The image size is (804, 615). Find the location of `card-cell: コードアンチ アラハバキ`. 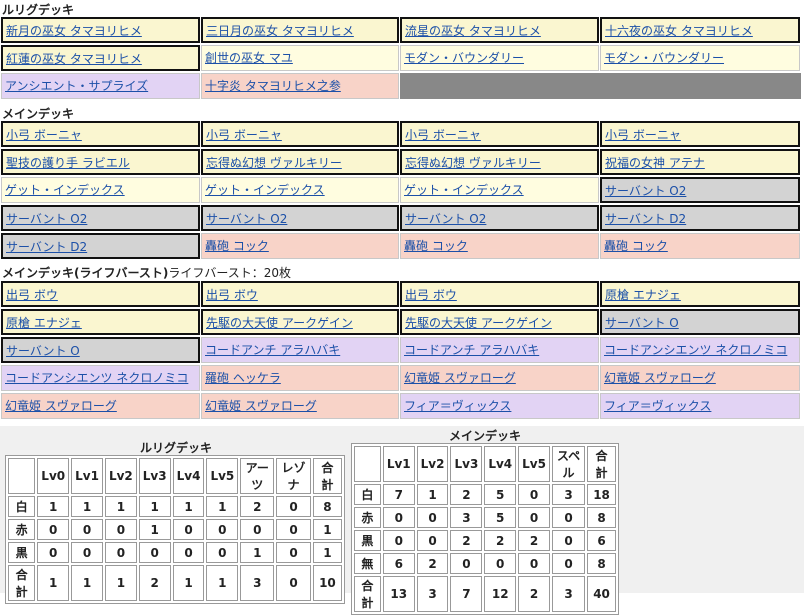

card-cell: コードアンチ アラハバキ is located at coordinates (499, 350).